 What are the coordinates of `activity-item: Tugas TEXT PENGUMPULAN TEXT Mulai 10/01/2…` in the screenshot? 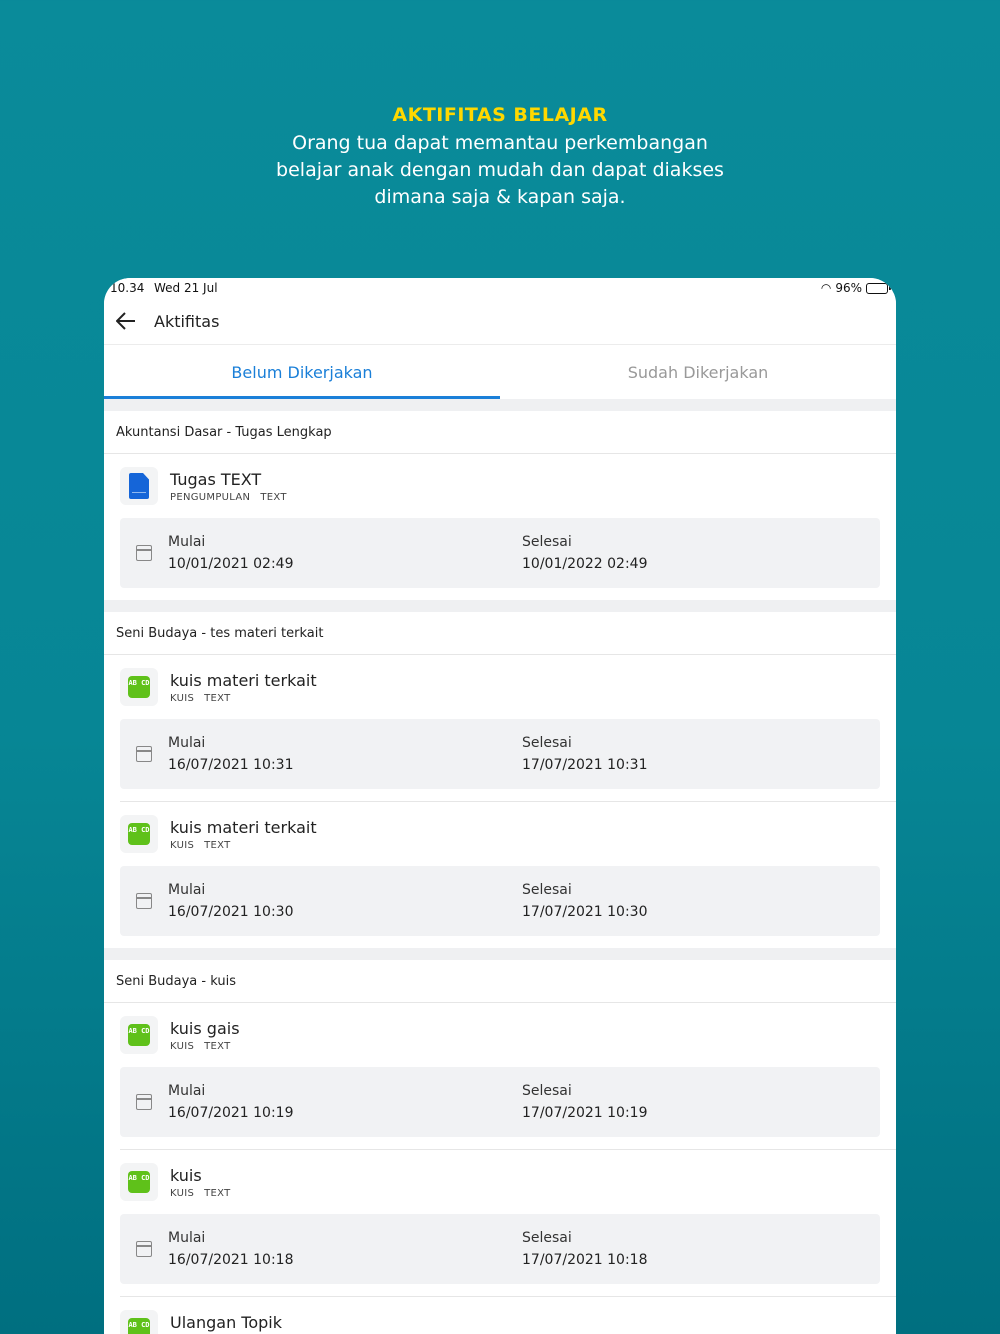 It's located at (500, 527).